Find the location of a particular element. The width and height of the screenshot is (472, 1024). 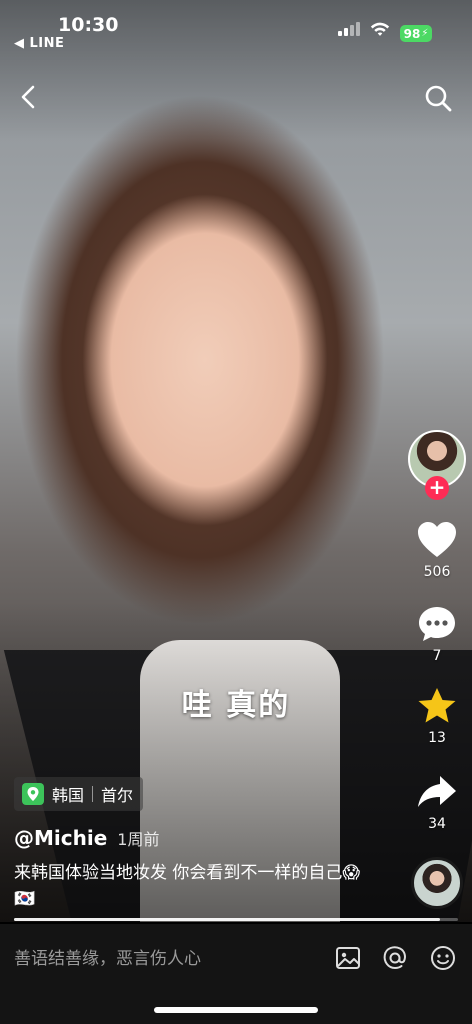

map-pin-icon is located at coordinates (33, 794).